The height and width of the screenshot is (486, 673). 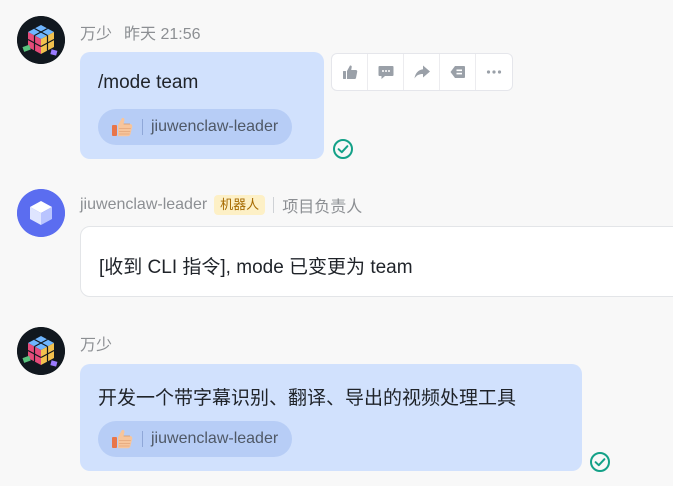 I want to click on forward-icon, so click(x=422, y=72).